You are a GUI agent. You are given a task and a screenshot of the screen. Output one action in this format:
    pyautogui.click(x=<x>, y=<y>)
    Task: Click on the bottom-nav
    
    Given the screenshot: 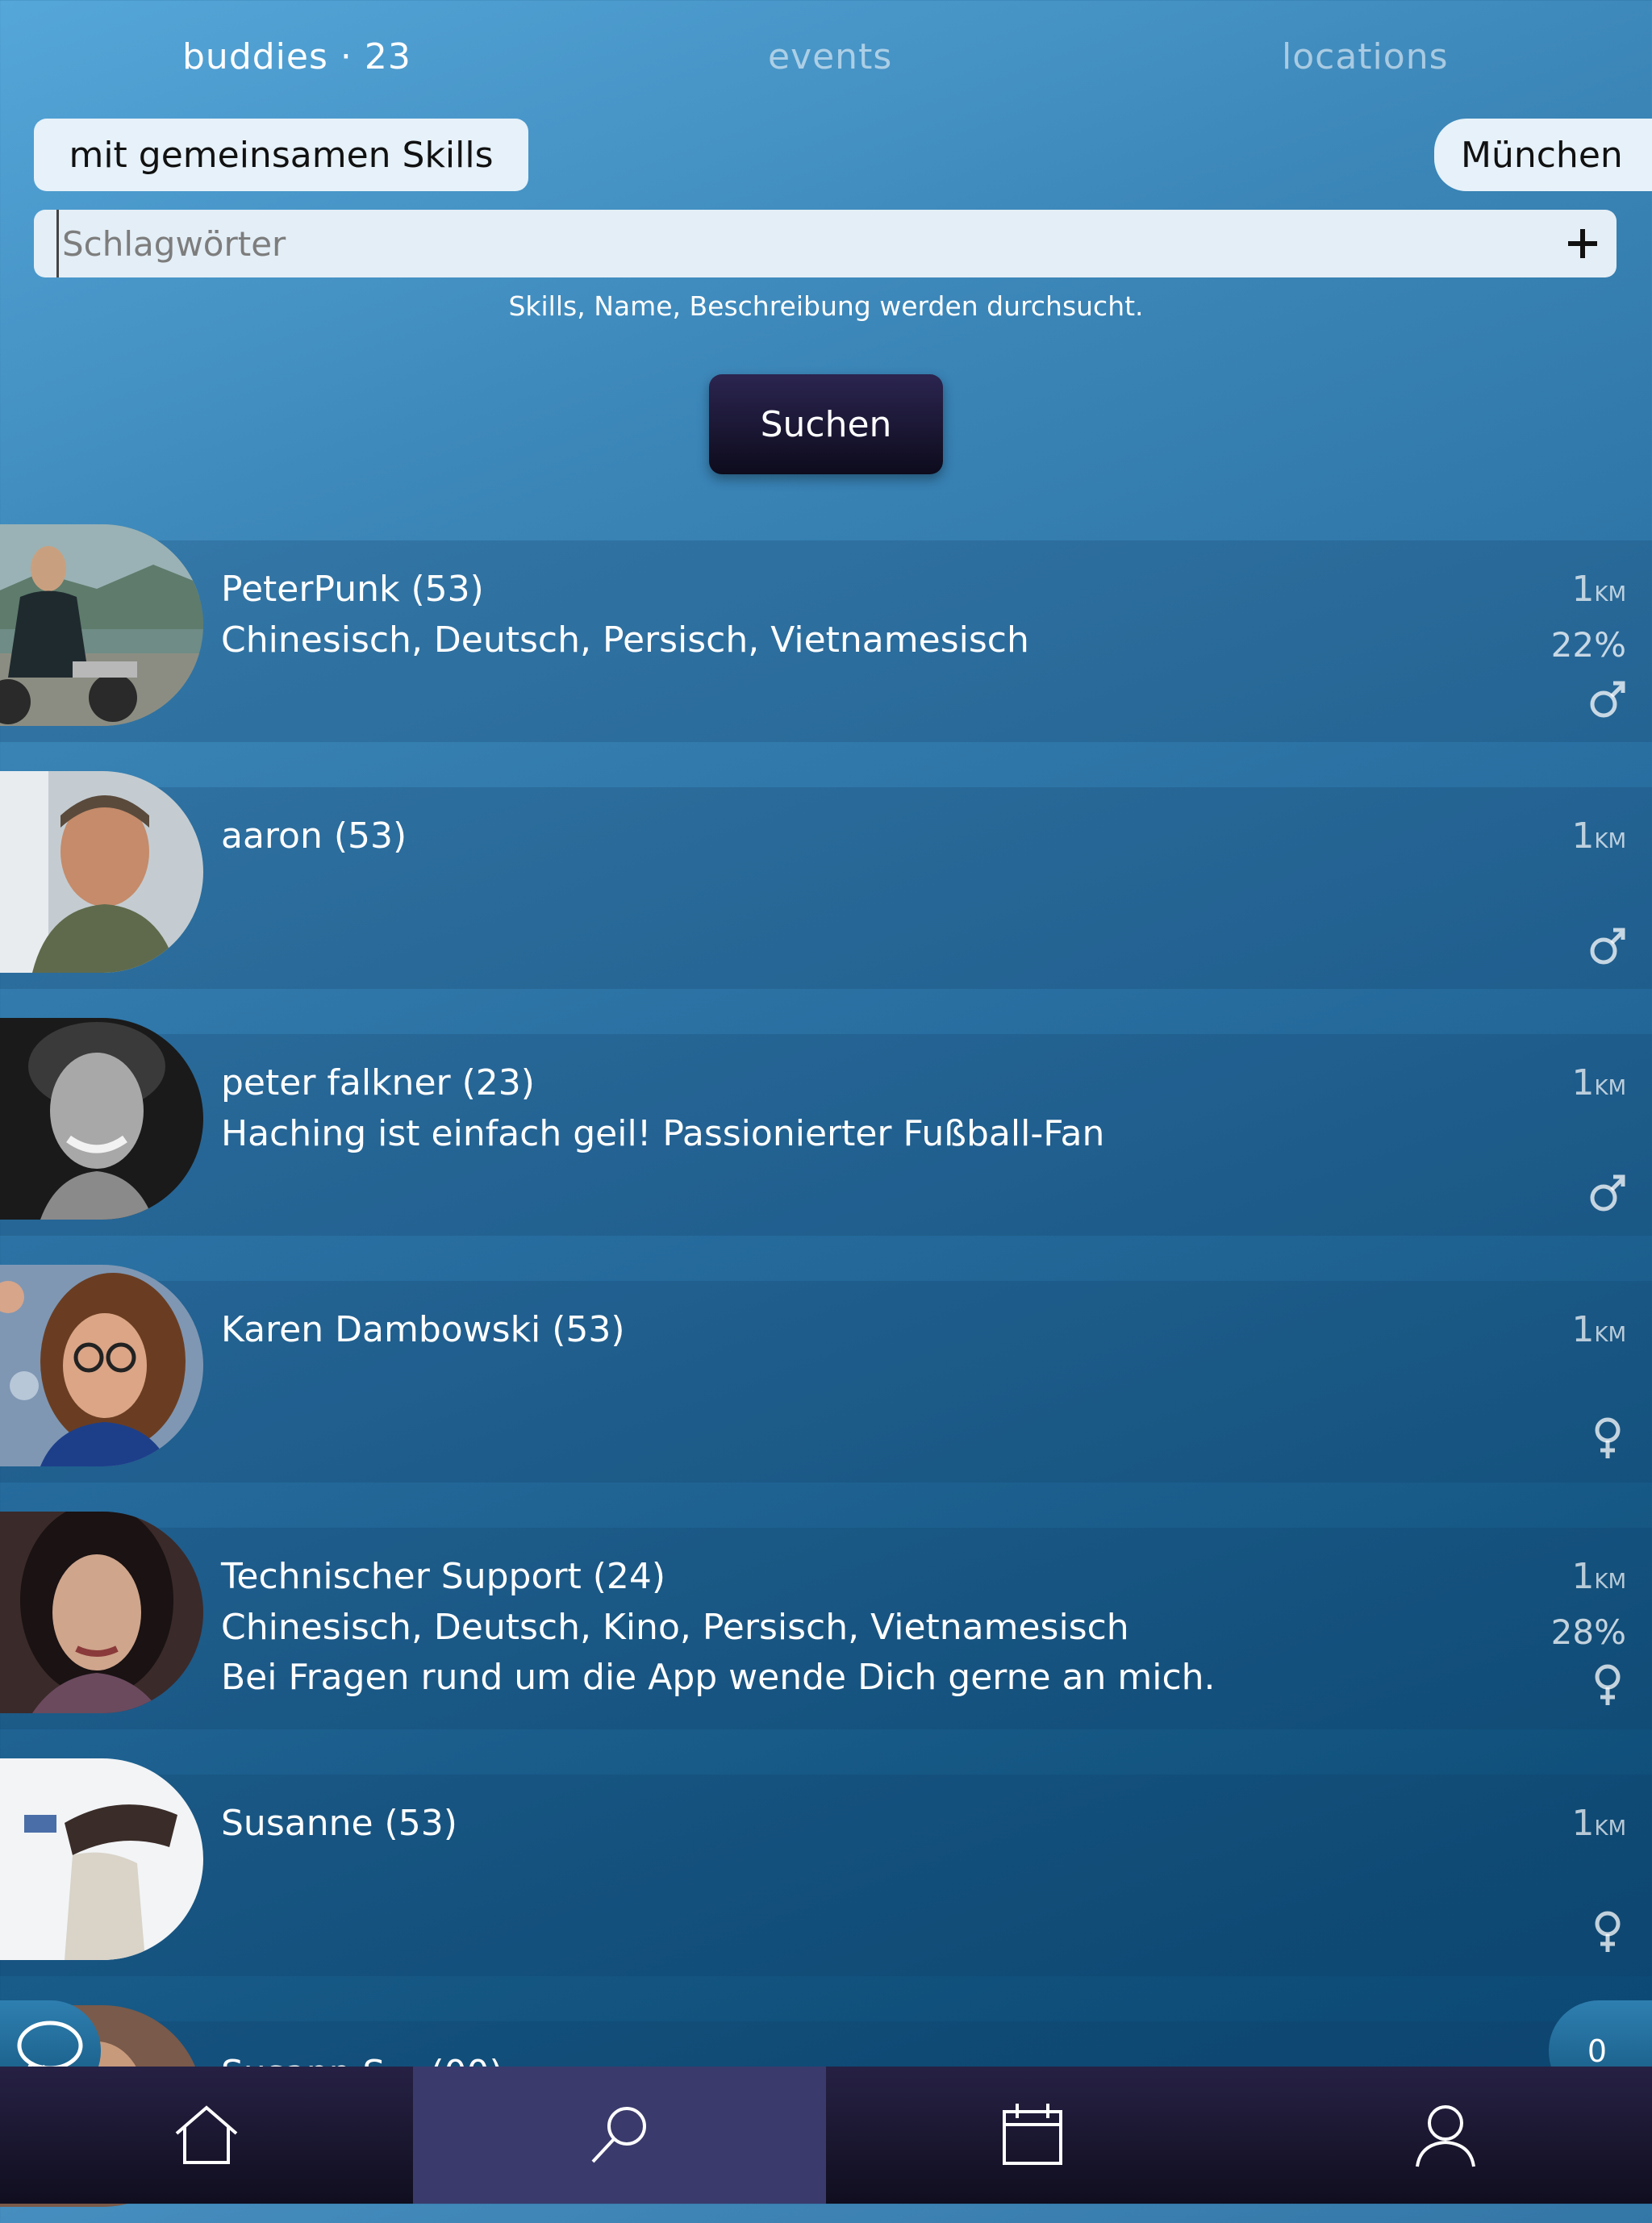 What is the action you would take?
    pyautogui.click(x=826, y=2135)
    